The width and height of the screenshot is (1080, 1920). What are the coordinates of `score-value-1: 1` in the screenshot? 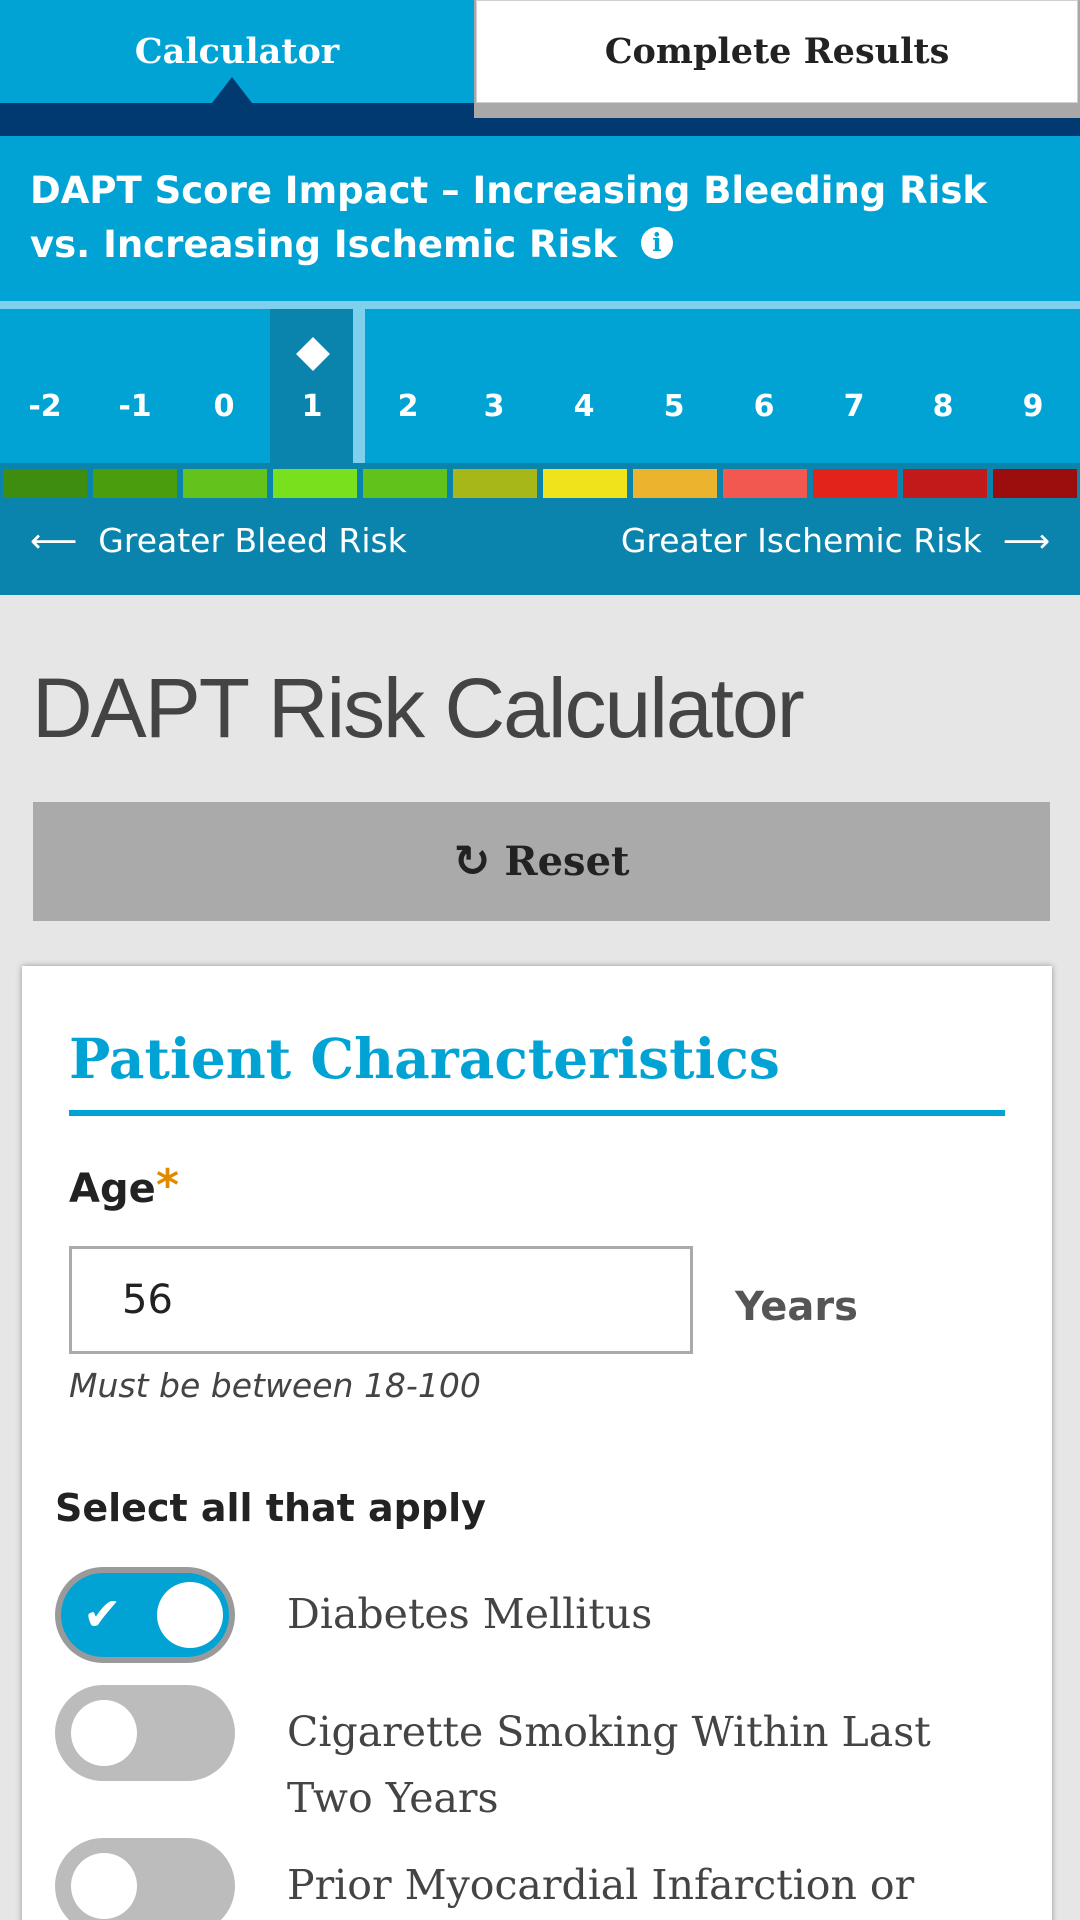 It's located at (312, 406).